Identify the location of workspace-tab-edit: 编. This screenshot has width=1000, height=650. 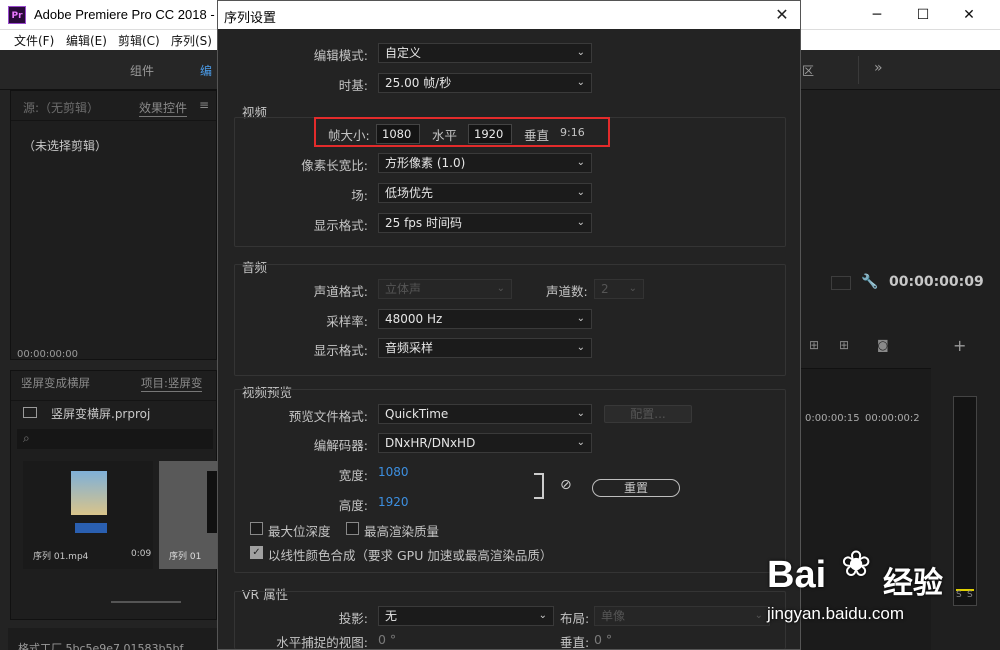
(206, 70).